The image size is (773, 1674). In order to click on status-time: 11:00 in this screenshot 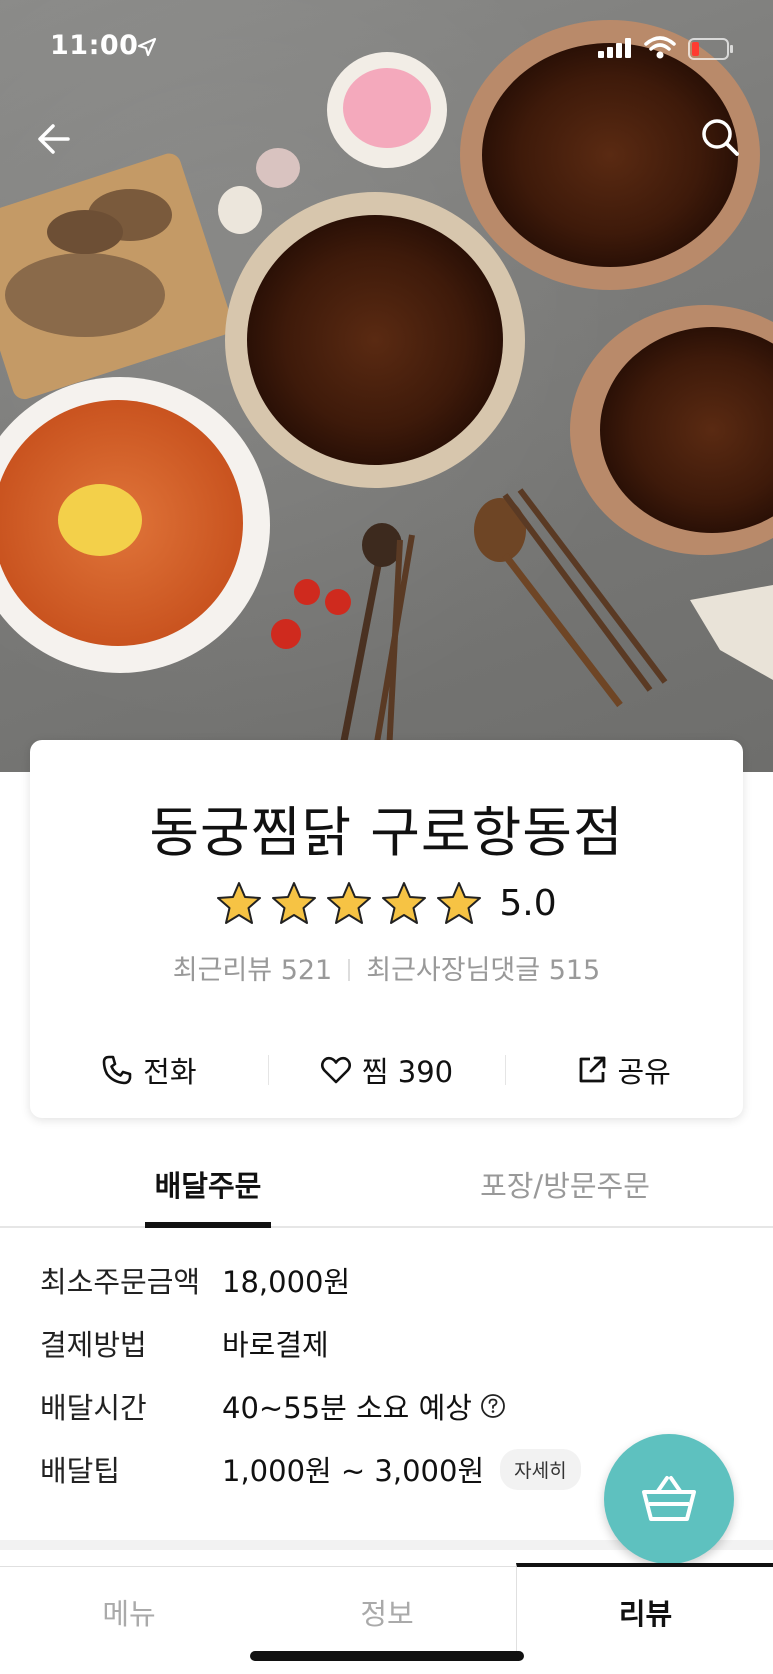, I will do `click(94, 45)`.